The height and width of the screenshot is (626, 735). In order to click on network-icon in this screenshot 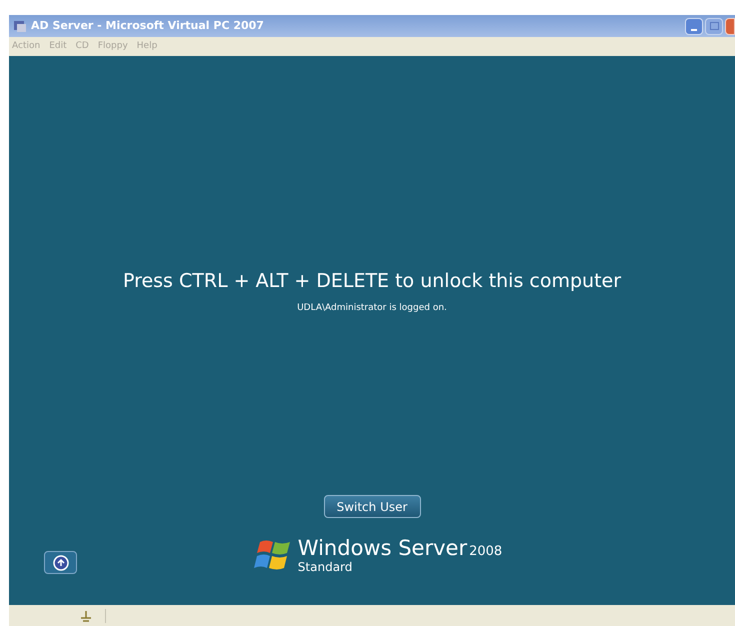, I will do `click(86, 616)`.